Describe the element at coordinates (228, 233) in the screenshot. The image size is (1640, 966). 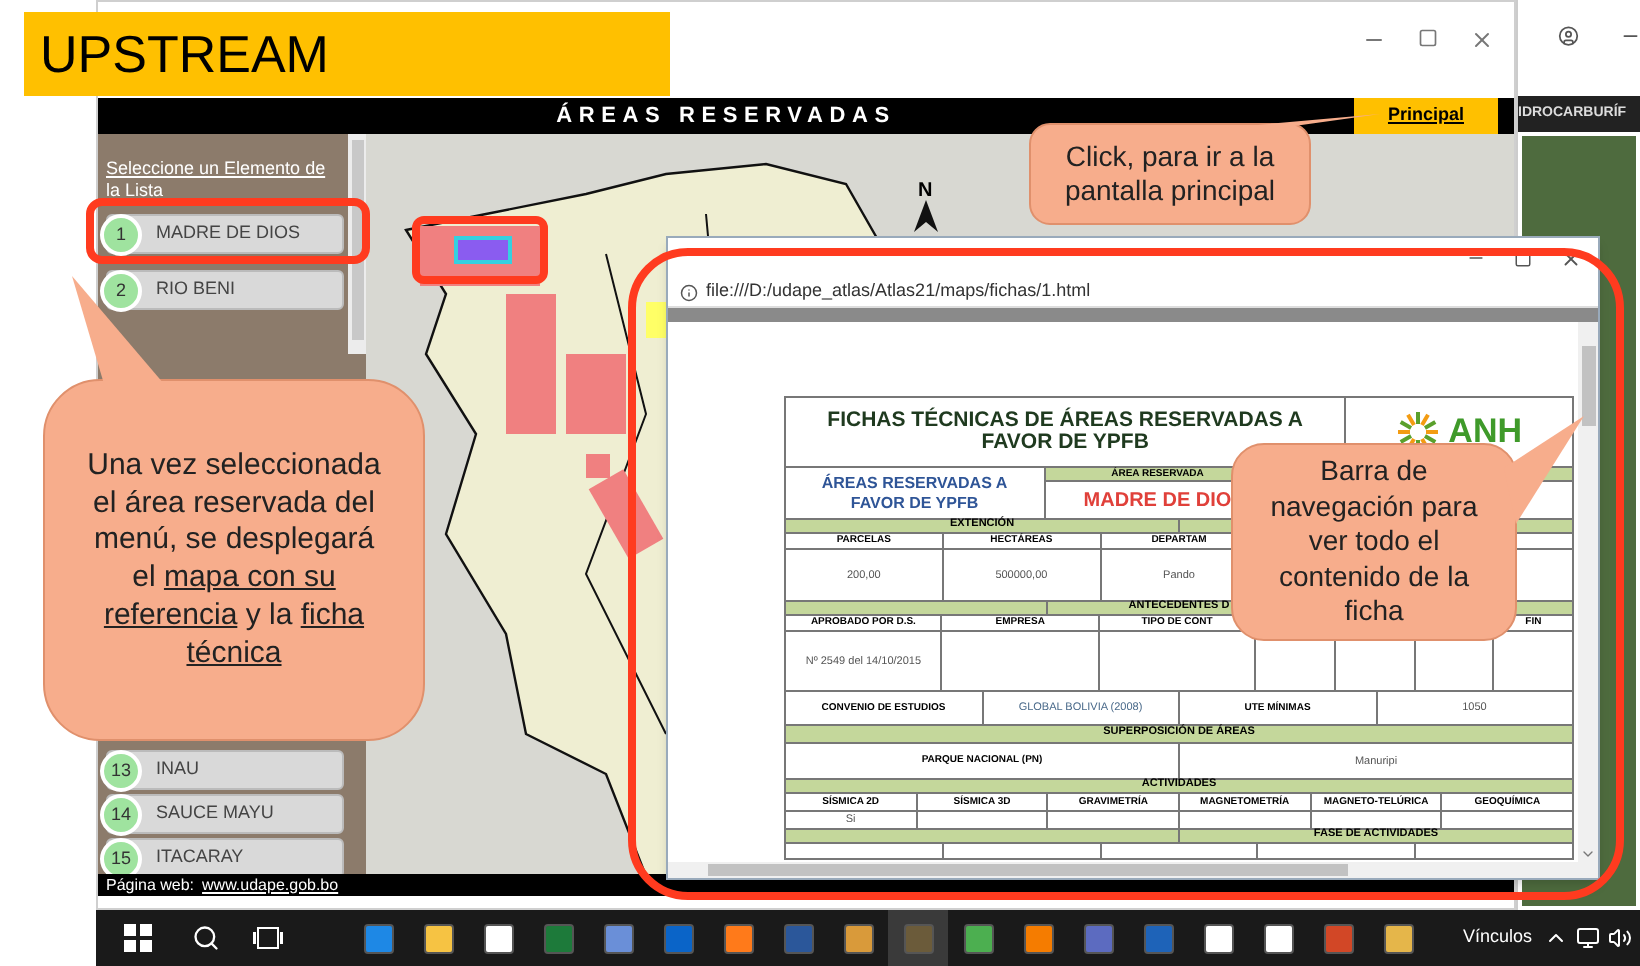
I see `item-label: MADRE DE DIOS` at that location.